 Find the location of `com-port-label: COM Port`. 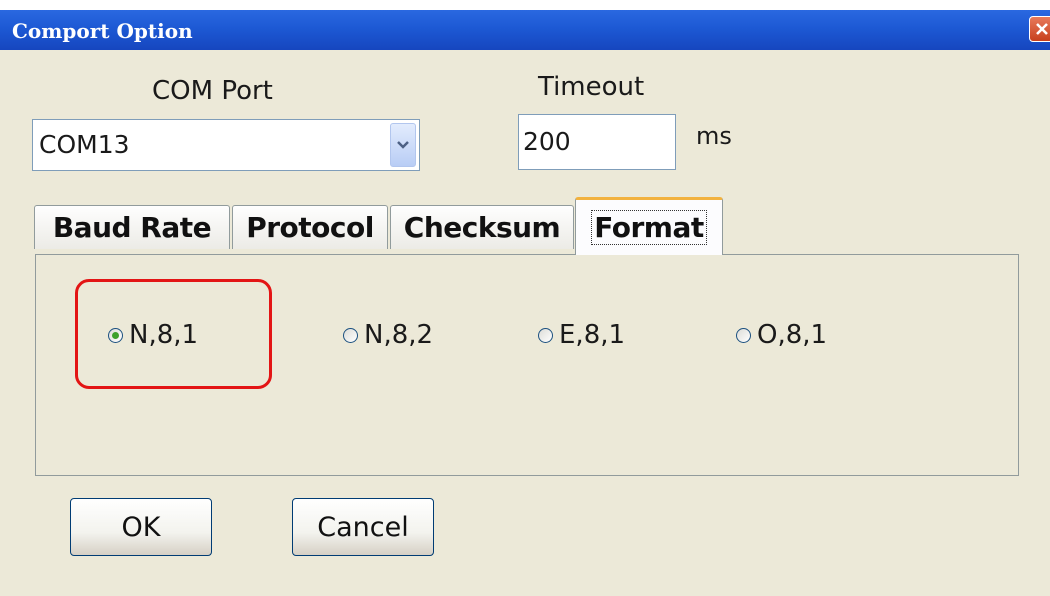

com-port-label: COM Port is located at coordinates (212, 91).